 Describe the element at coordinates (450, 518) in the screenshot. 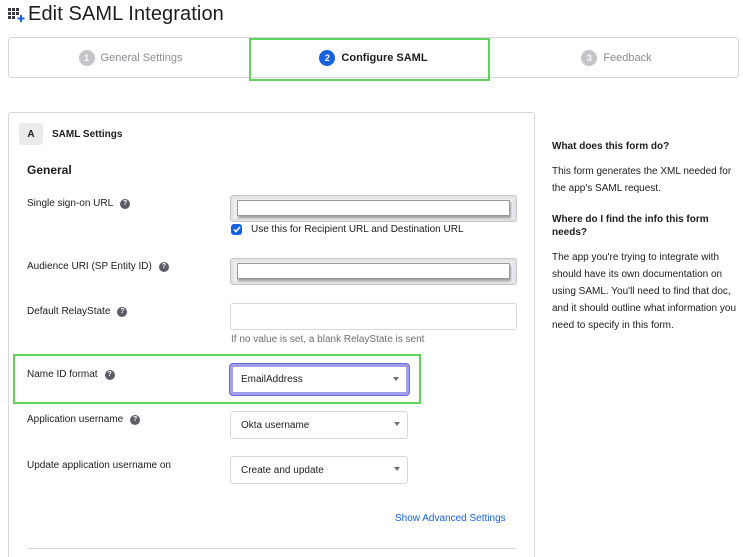

I see `show-advanced-settings-link: Show Advanced Settings` at that location.